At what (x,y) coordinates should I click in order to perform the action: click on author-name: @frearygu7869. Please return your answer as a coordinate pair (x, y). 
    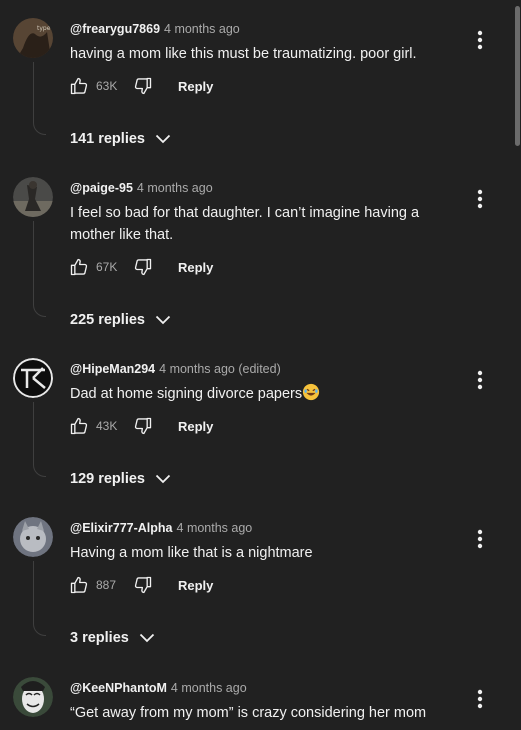
    Looking at the image, I should click on (115, 29).